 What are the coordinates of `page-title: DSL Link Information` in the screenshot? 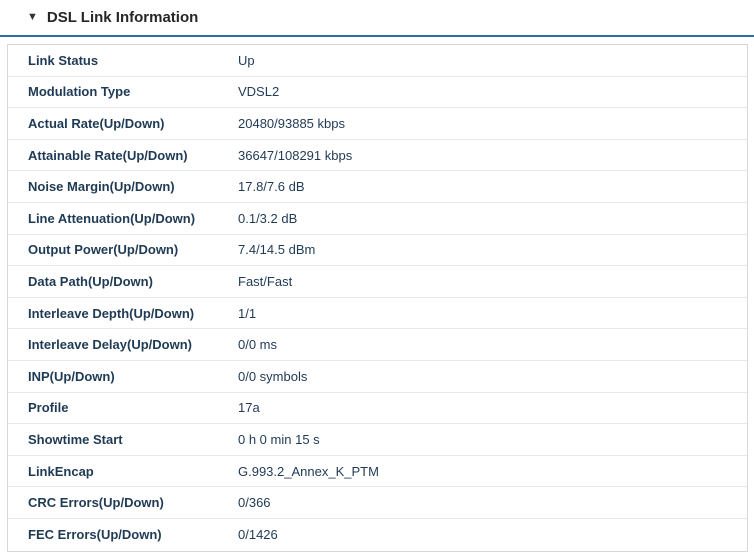 It's located at (122, 17).